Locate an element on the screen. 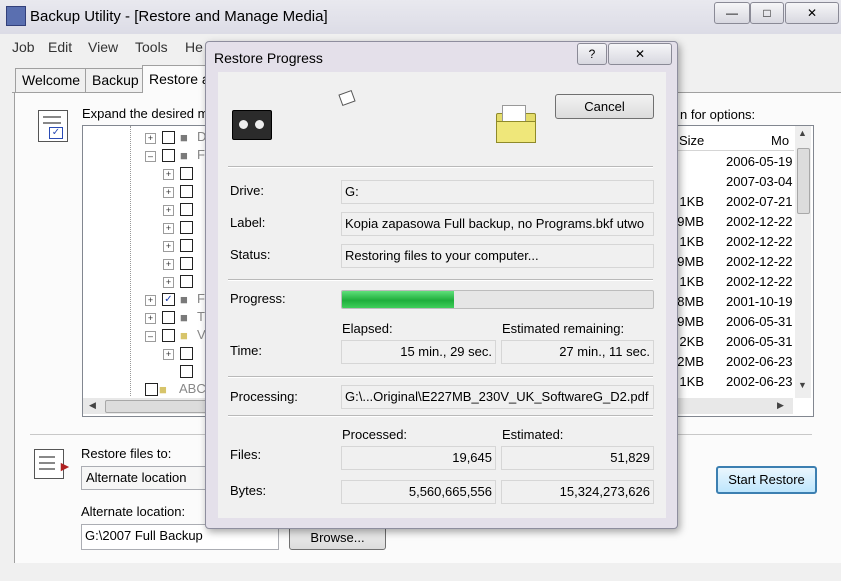  alt-location-value: G:\2007 Full Backup is located at coordinates (144, 535).